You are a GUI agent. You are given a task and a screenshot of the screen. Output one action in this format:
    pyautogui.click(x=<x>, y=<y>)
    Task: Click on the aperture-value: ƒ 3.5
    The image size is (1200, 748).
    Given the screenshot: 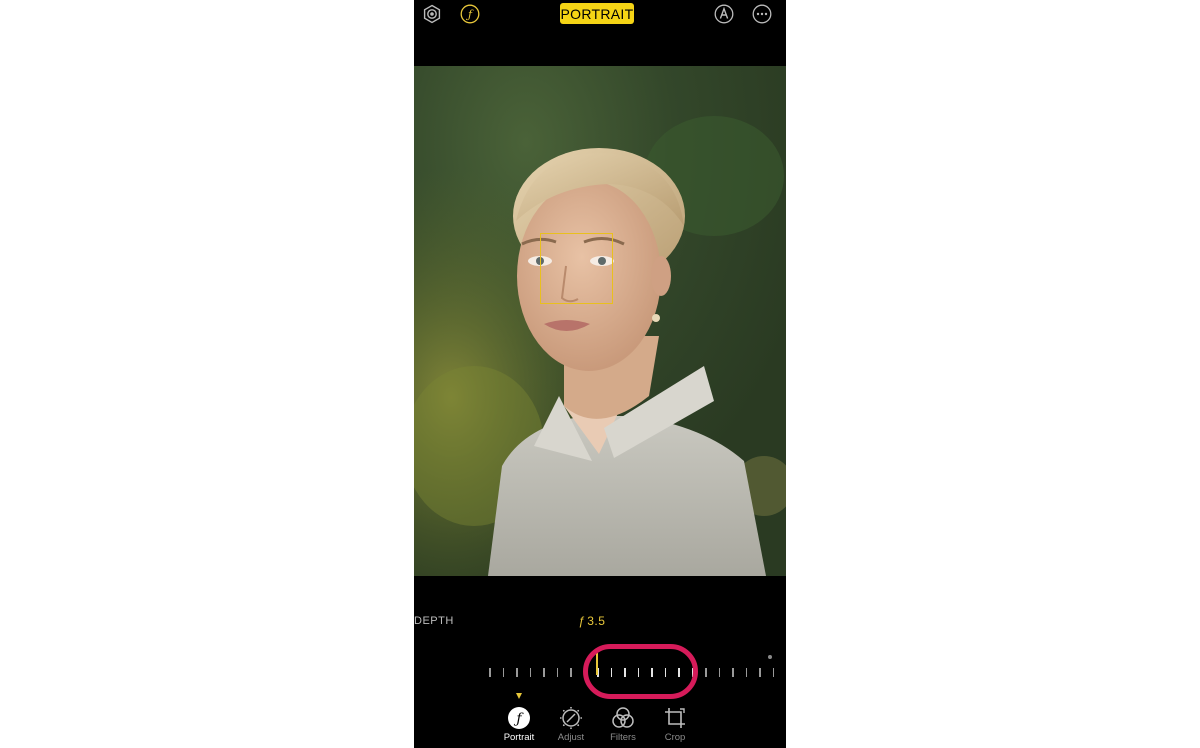 What is the action you would take?
    pyautogui.click(x=591, y=621)
    